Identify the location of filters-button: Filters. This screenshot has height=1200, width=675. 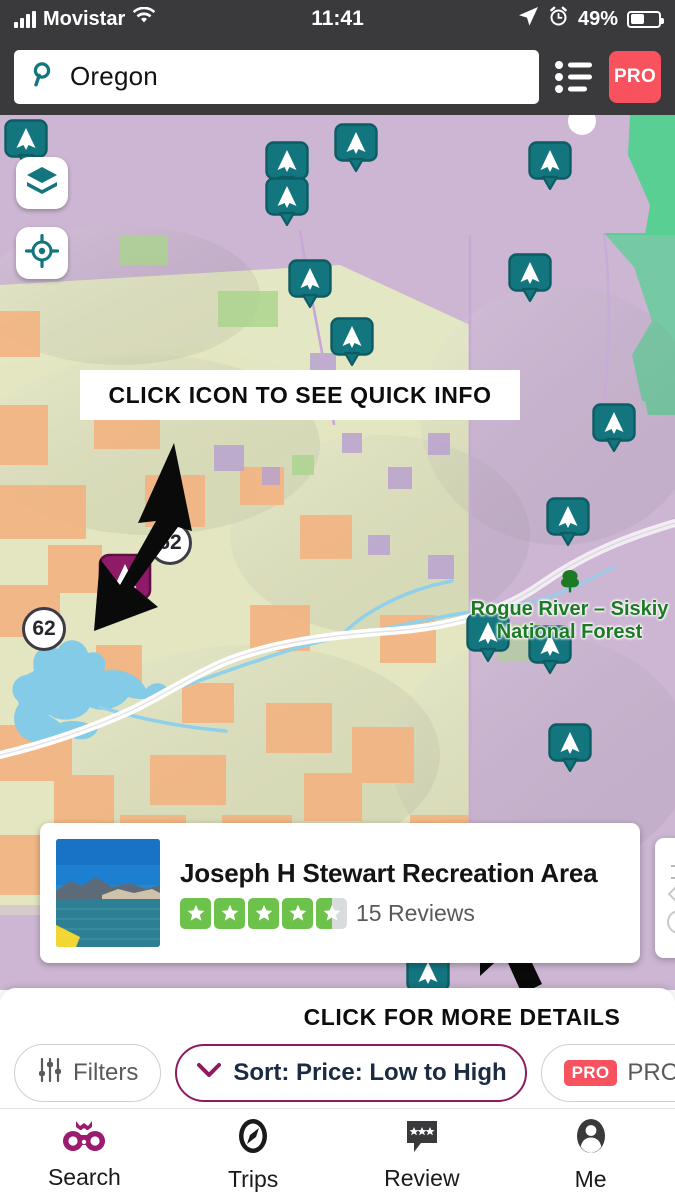
(88, 1073).